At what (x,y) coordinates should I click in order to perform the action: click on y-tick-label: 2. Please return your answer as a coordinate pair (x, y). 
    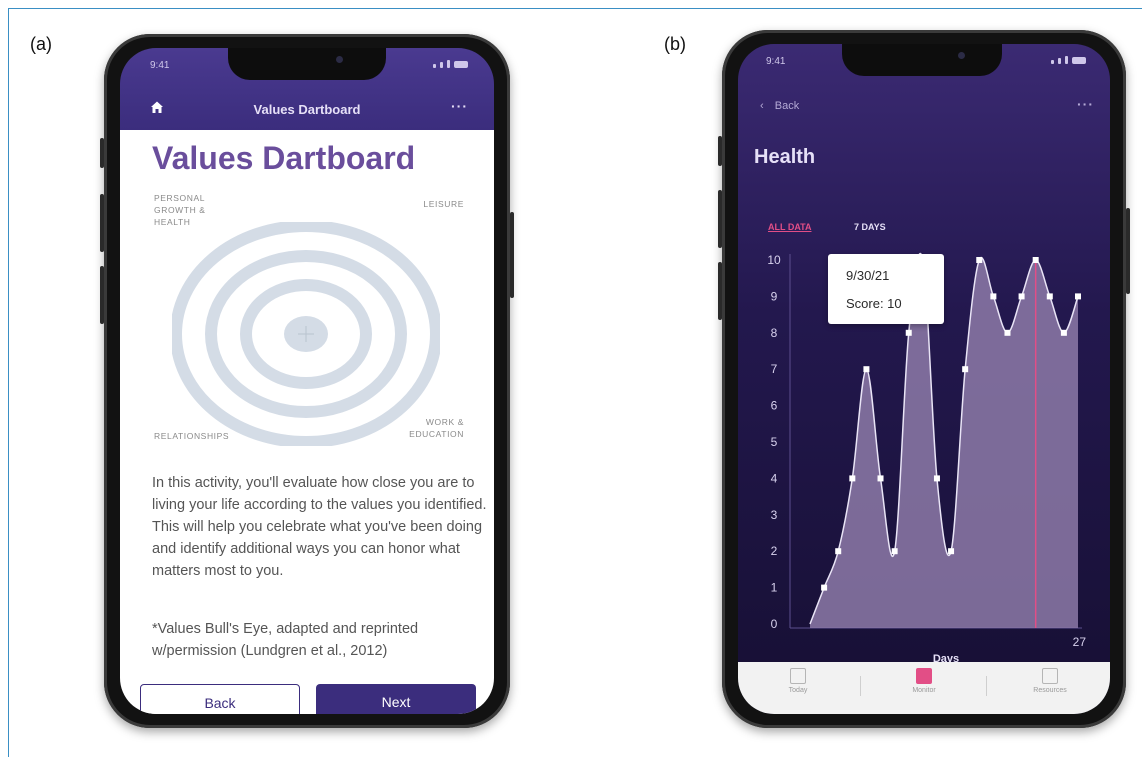
    Looking at the image, I should click on (774, 551).